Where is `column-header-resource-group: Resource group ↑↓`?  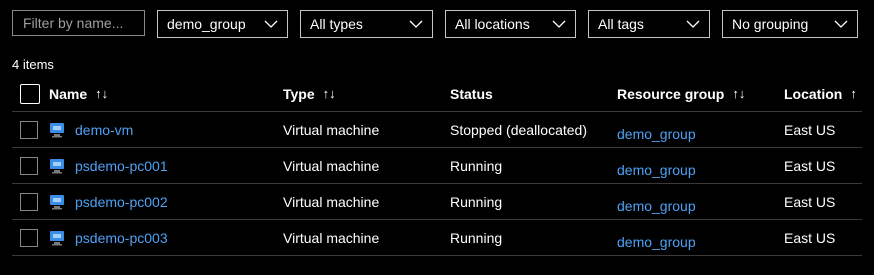
column-header-resource-group: Resource group ↑↓ is located at coordinates (681, 93).